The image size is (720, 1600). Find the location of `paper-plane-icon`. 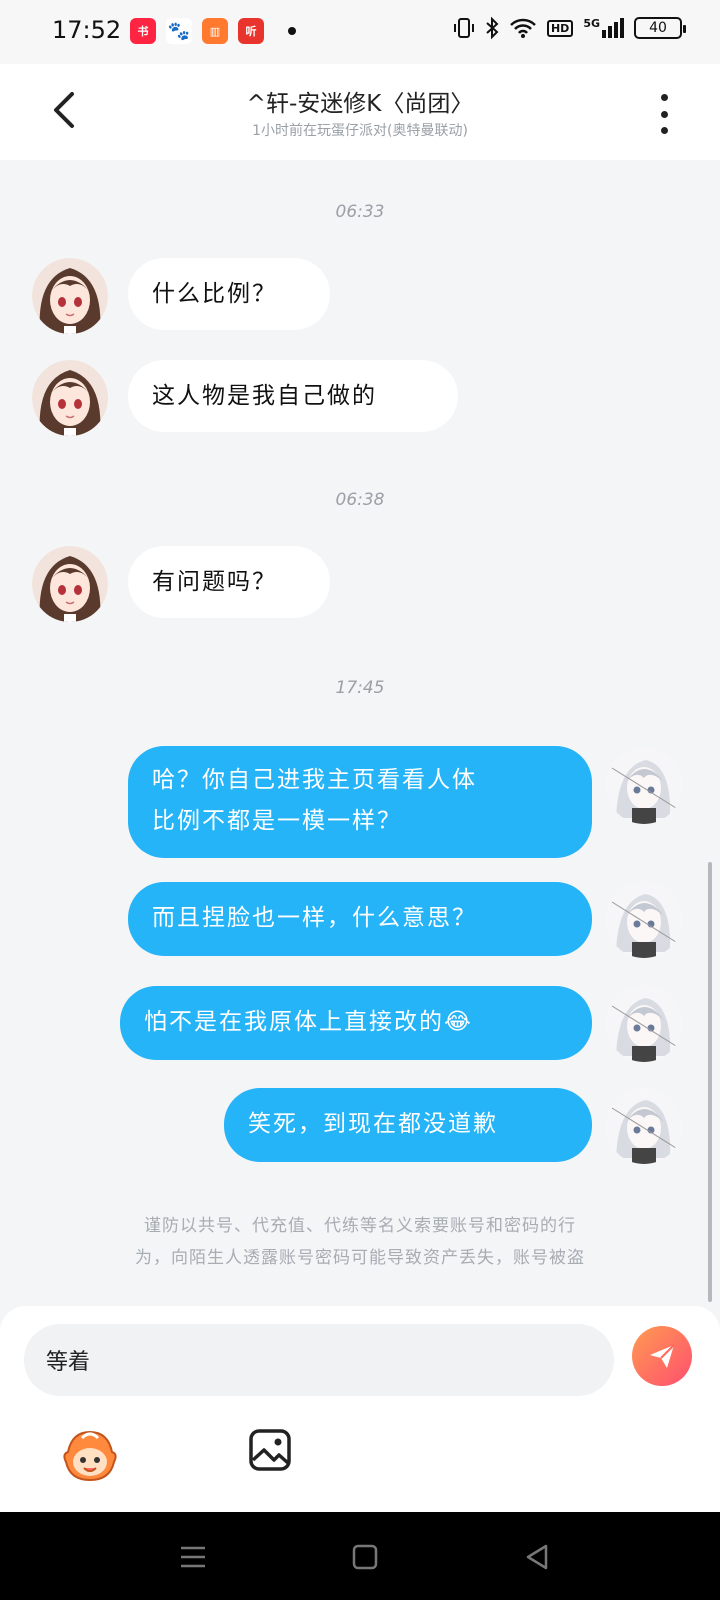

paper-plane-icon is located at coordinates (662, 1356).